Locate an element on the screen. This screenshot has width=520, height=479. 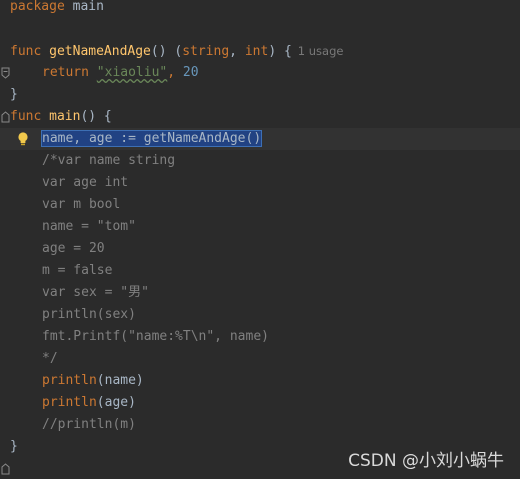
punctuation: ) { is located at coordinates (280, 51).